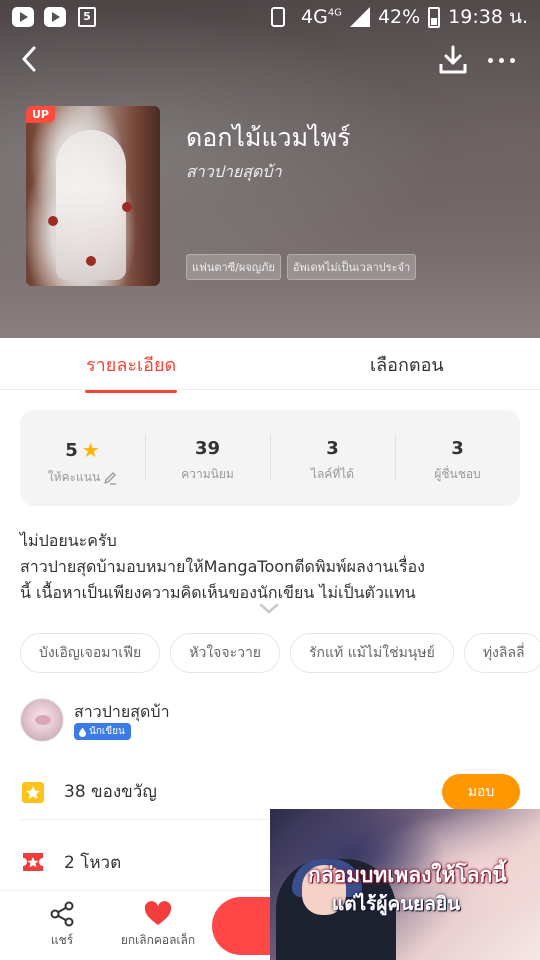 The width and height of the screenshot is (540, 960). Describe the element at coordinates (40, 114) in the screenshot. I see `update-badge: UP` at that location.